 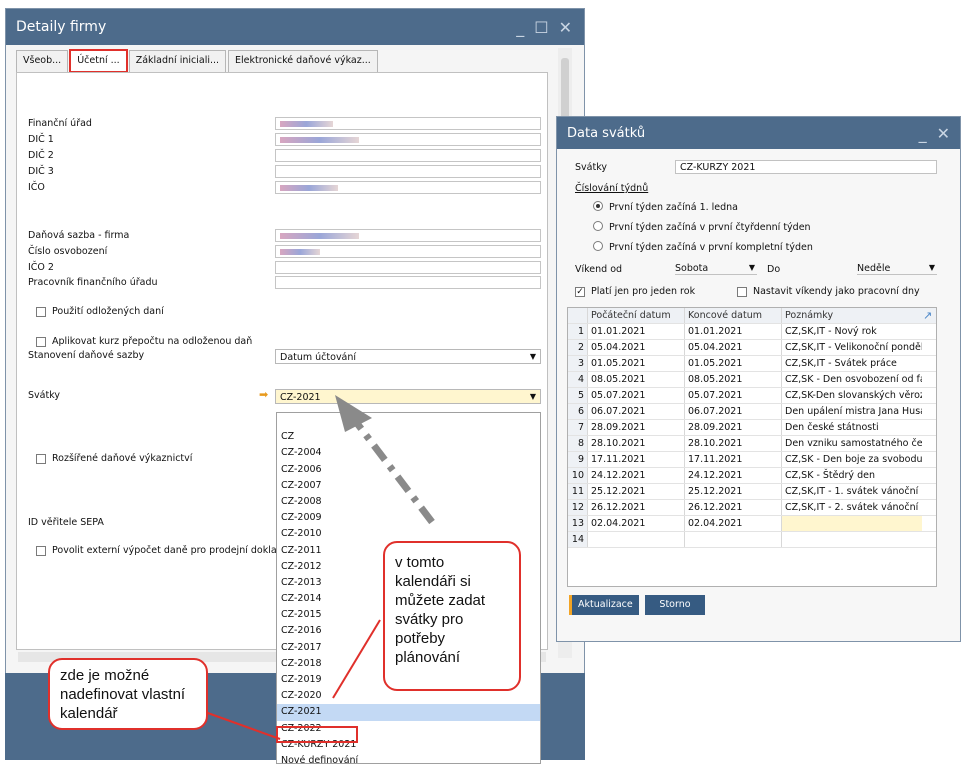 I want to click on arrow-head, so click(x=353, y=413).